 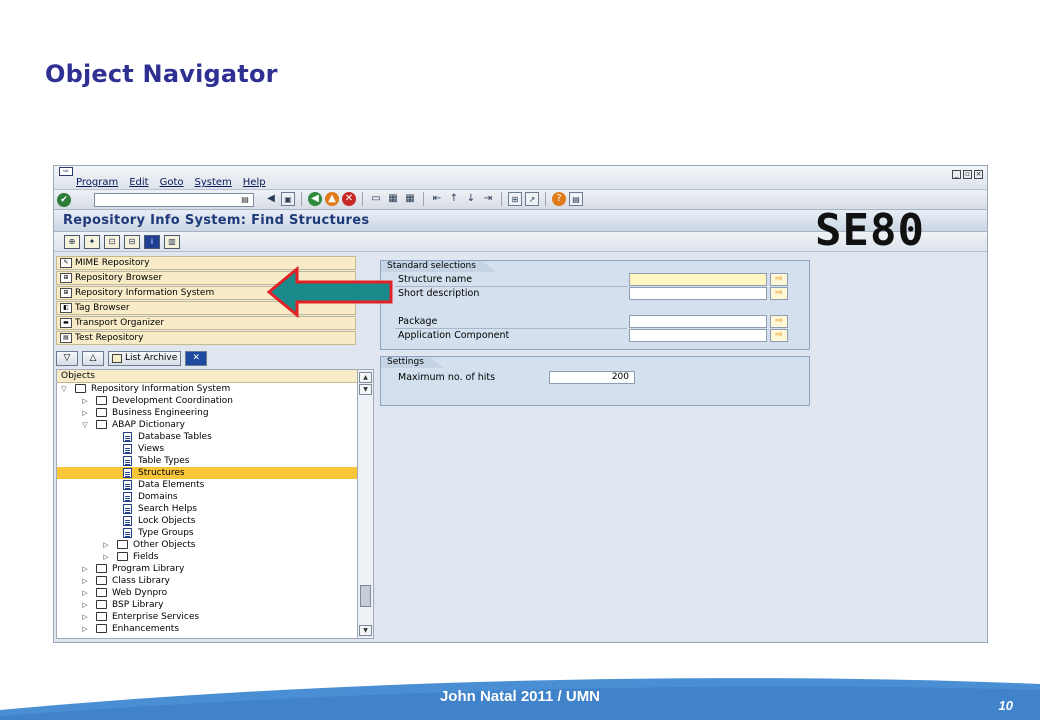 What do you see at coordinates (64, 200) in the screenshot?
I see `enter-icon: ✔` at bounding box center [64, 200].